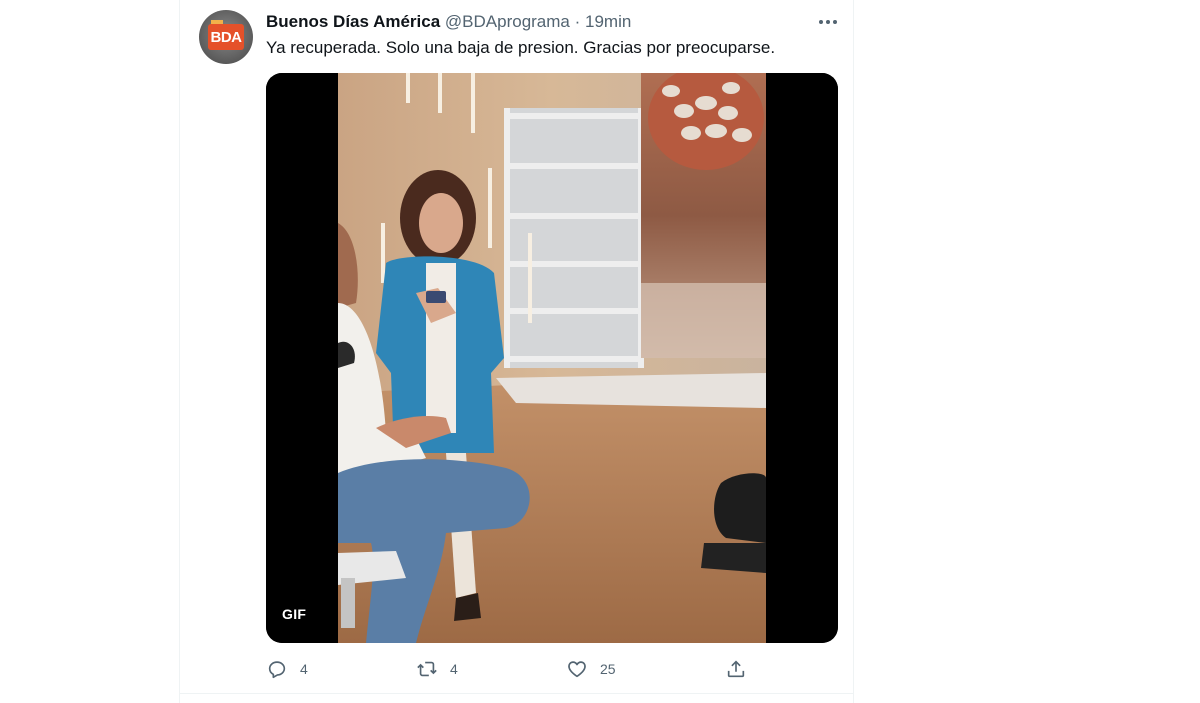  What do you see at coordinates (304, 669) in the screenshot?
I see `reply-count: 4` at bounding box center [304, 669].